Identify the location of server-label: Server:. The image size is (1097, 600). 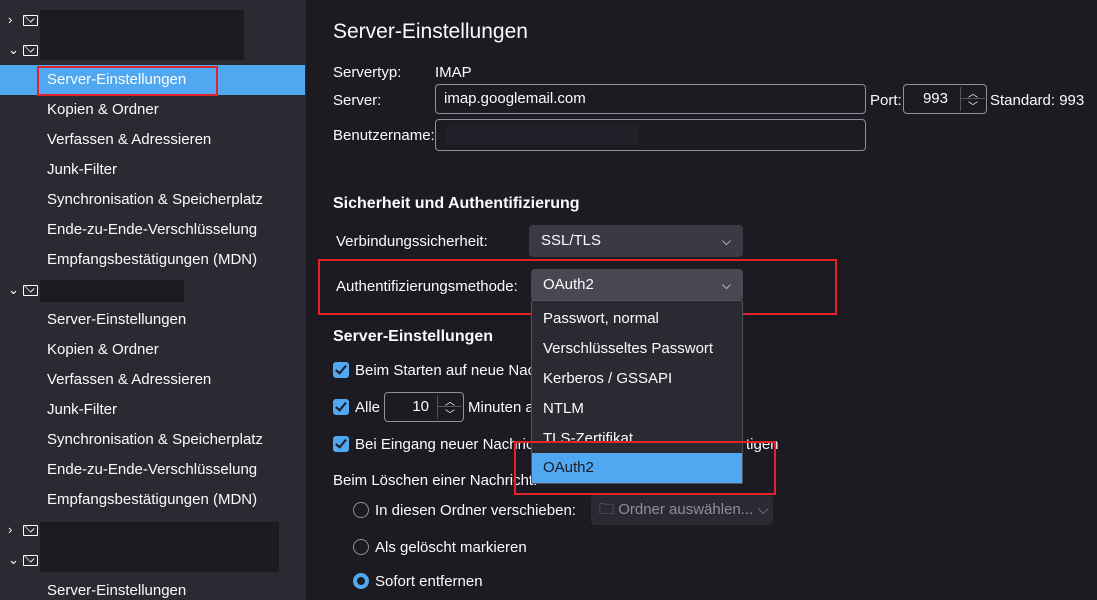
(357, 100).